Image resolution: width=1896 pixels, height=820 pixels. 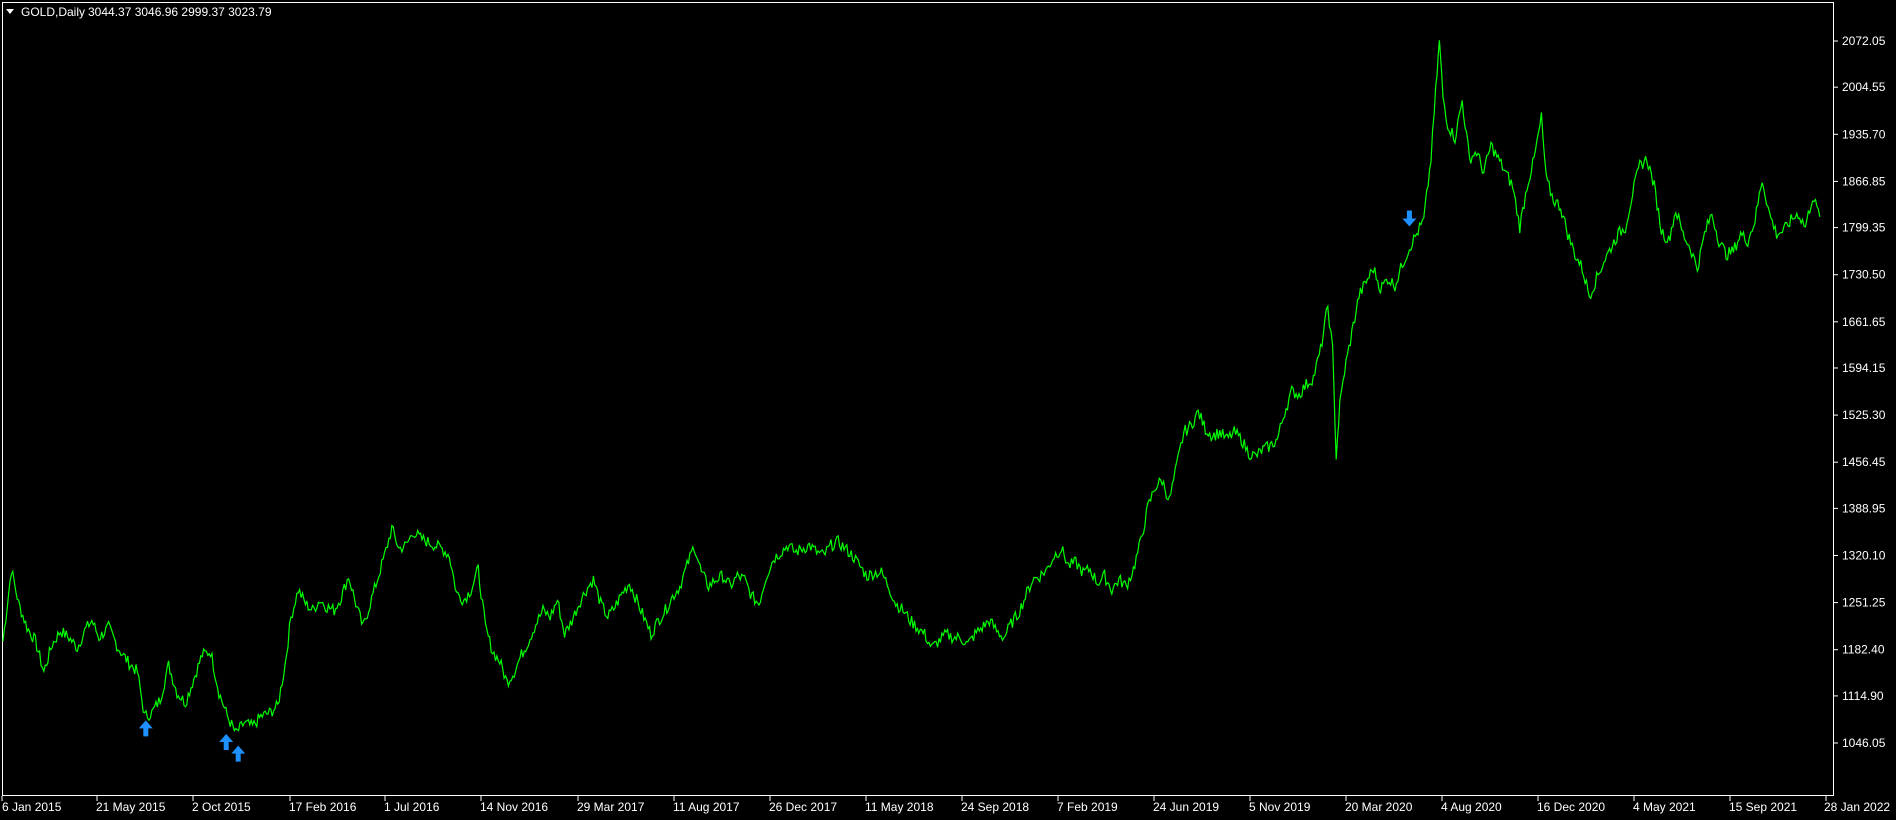 What do you see at coordinates (1864, 415) in the screenshot?
I see `y-tick-label: 1525.30` at bounding box center [1864, 415].